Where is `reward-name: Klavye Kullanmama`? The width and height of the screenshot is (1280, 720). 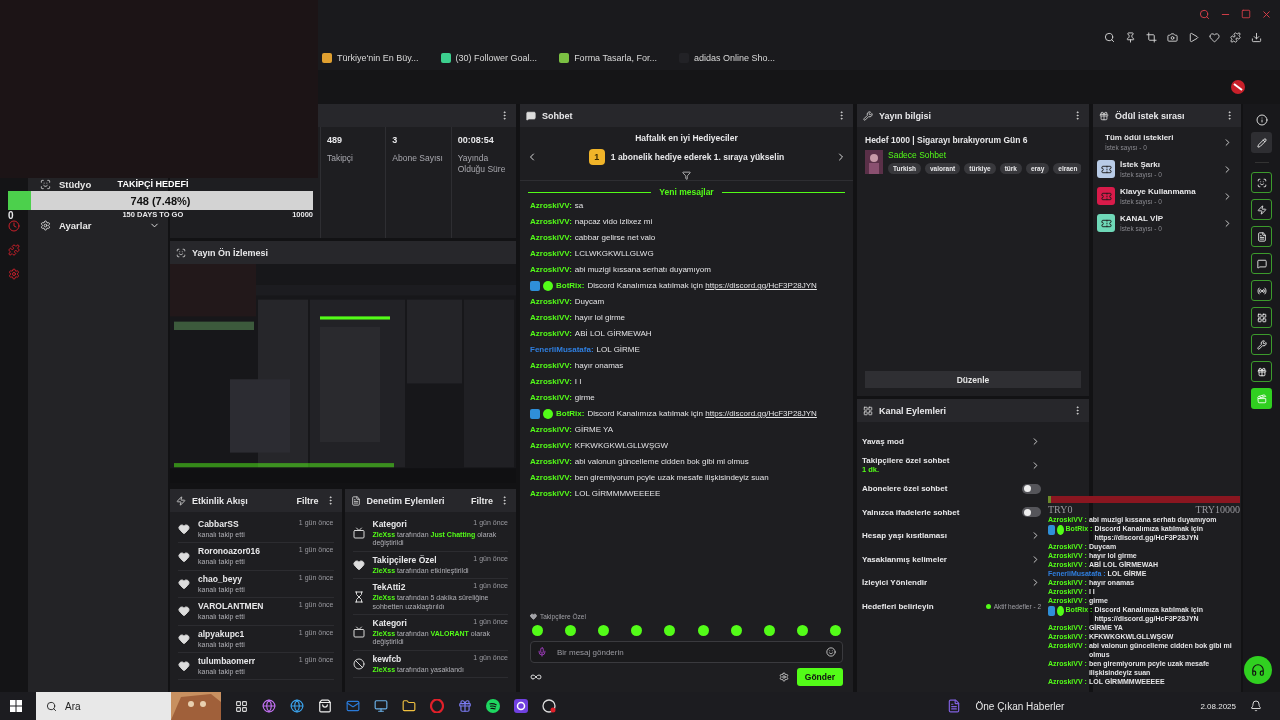
reward-name: Klavye Kullanmama is located at coordinates (1168, 191).